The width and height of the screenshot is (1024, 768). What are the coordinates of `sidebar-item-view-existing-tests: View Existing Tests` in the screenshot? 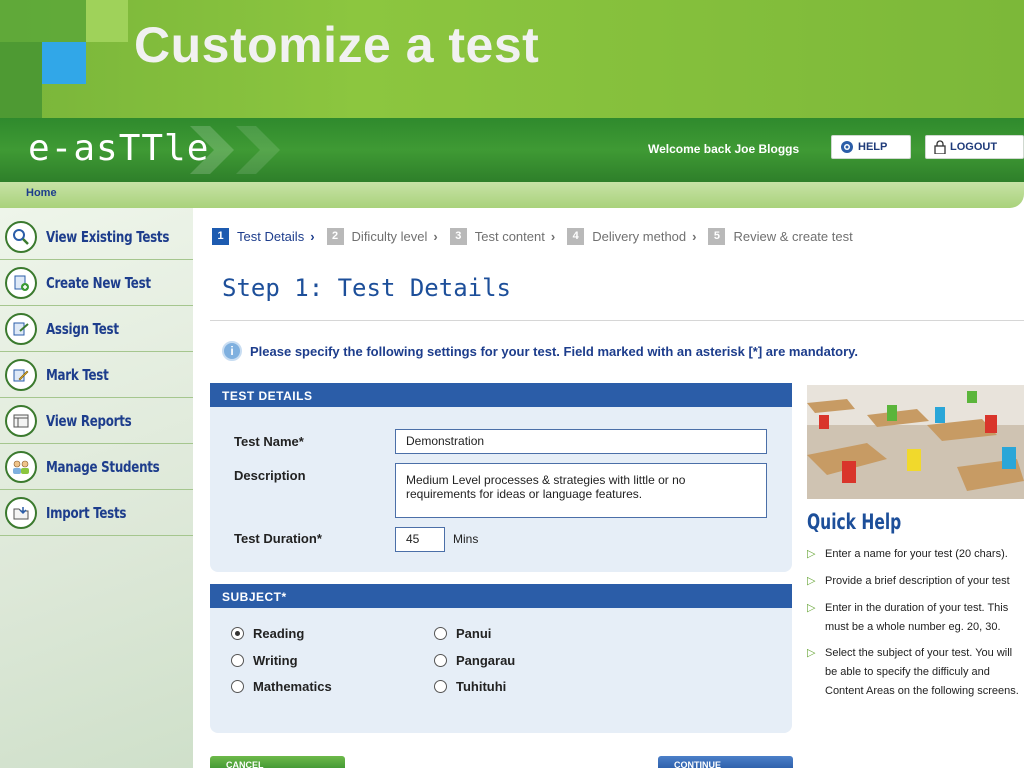 It's located at (96, 237).